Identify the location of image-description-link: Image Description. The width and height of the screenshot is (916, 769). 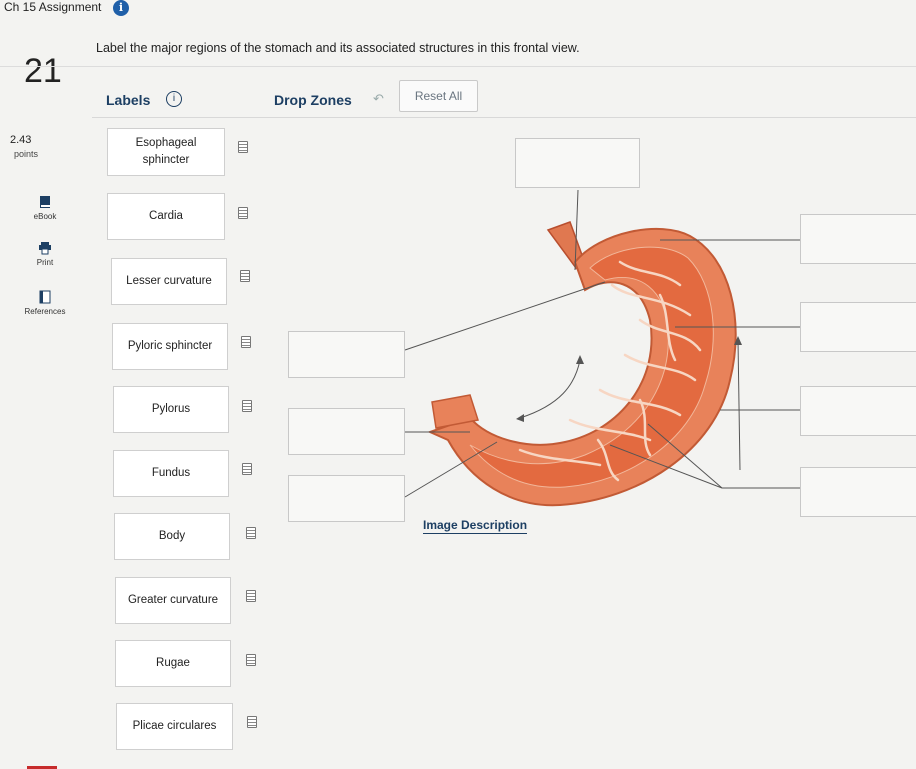
(475, 526).